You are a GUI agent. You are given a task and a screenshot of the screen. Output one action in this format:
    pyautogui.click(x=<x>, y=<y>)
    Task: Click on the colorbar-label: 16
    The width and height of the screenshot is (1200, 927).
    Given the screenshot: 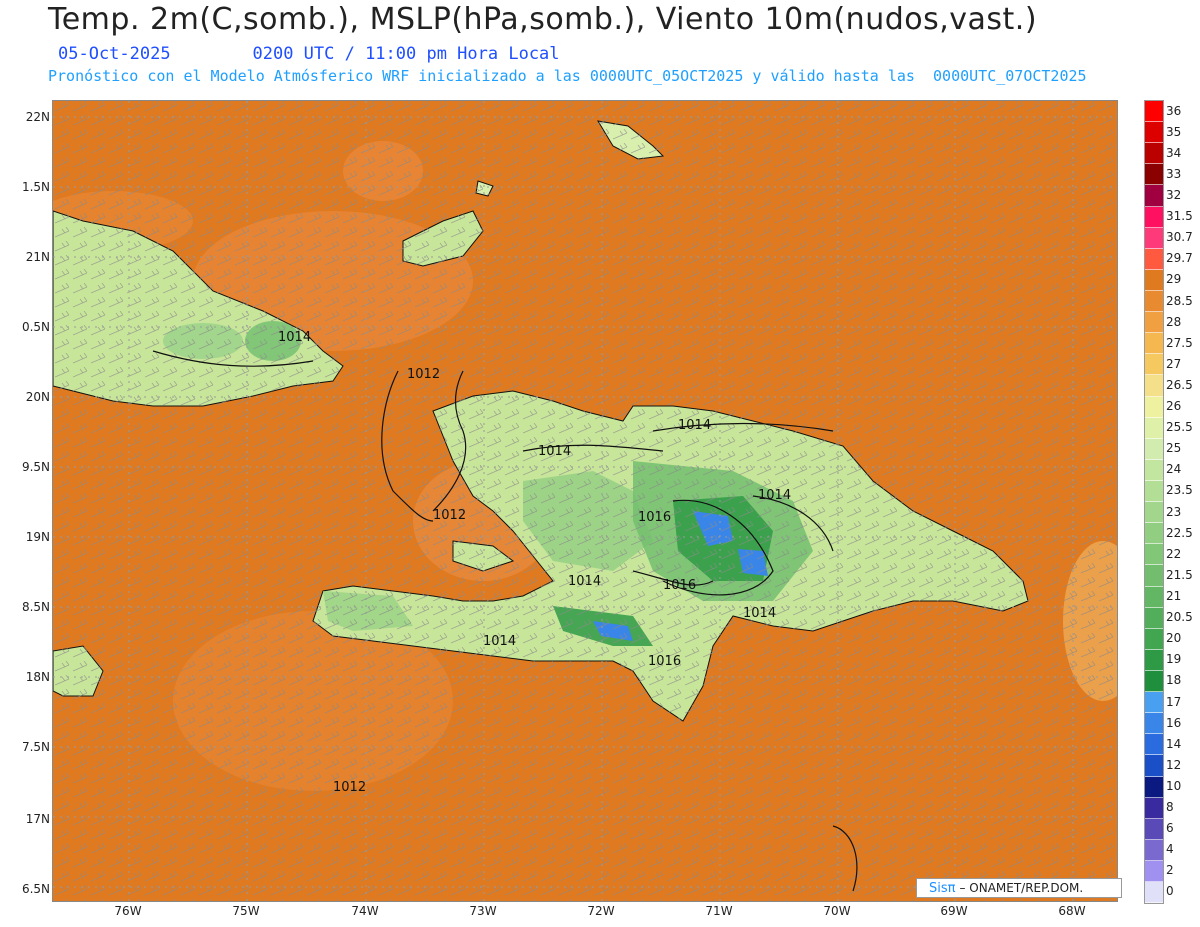 What is the action you would take?
    pyautogui.click(x=1174, y=722)
    